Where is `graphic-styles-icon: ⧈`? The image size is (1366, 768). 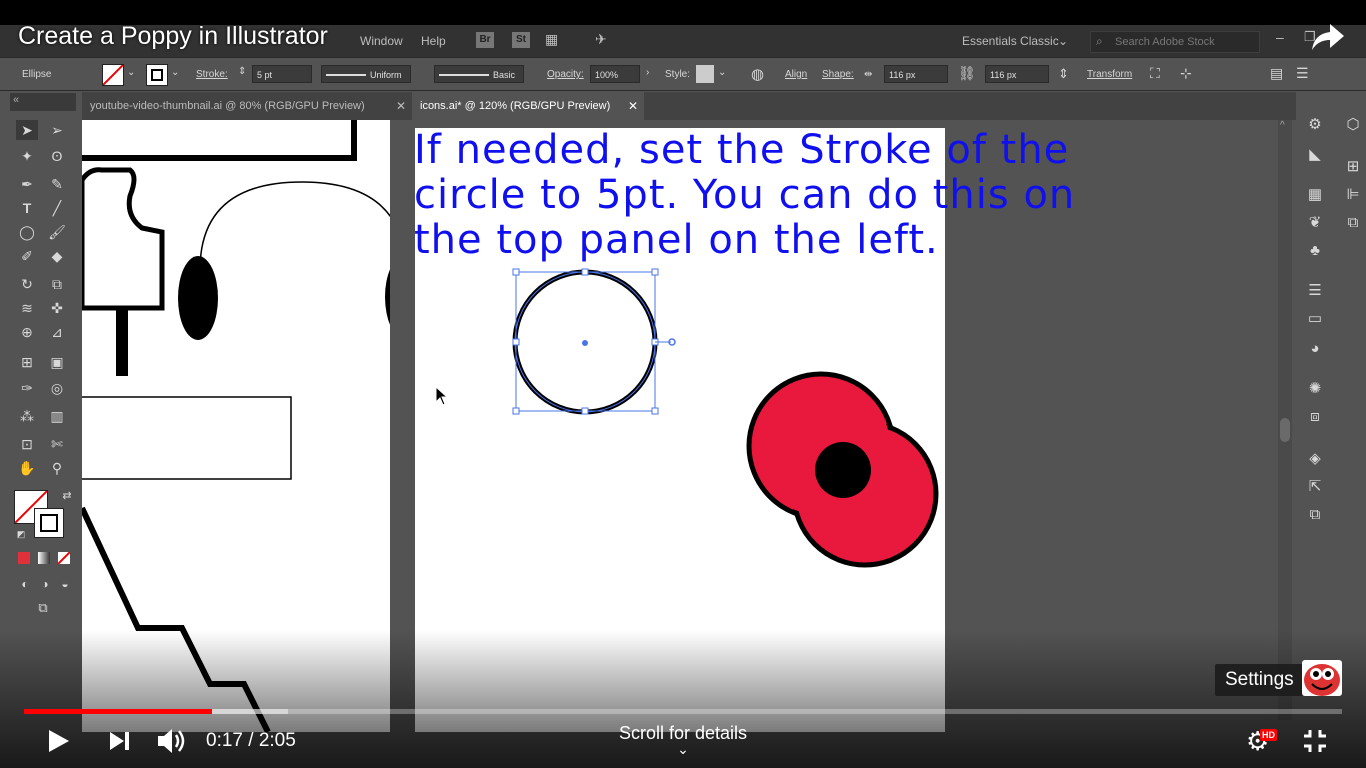 graphic-styles-icon: ⧈ is located at coordinates (1315, 417).